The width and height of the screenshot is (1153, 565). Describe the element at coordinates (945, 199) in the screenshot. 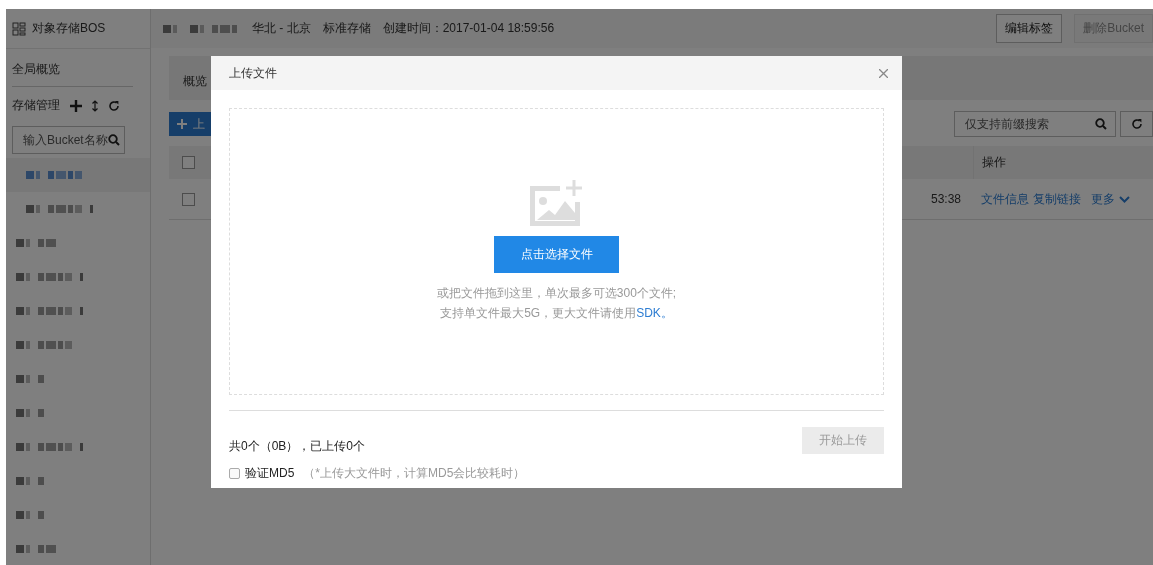

I see `table-cell: 53:38` at that location.